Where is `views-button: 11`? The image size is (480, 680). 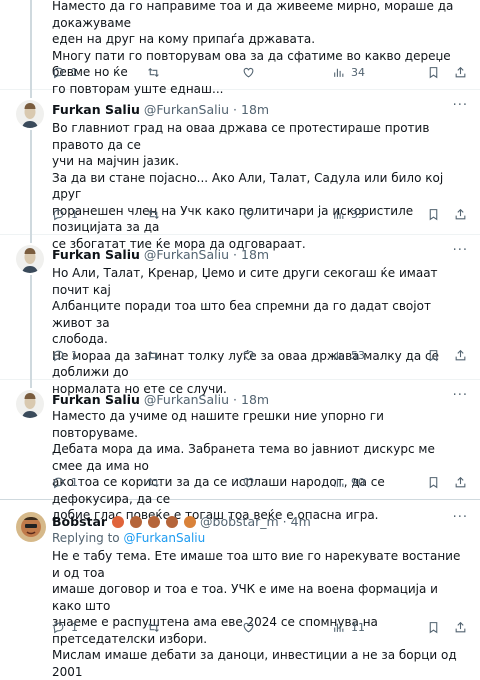 views-button: 11 is located at coordinates (348, 627).